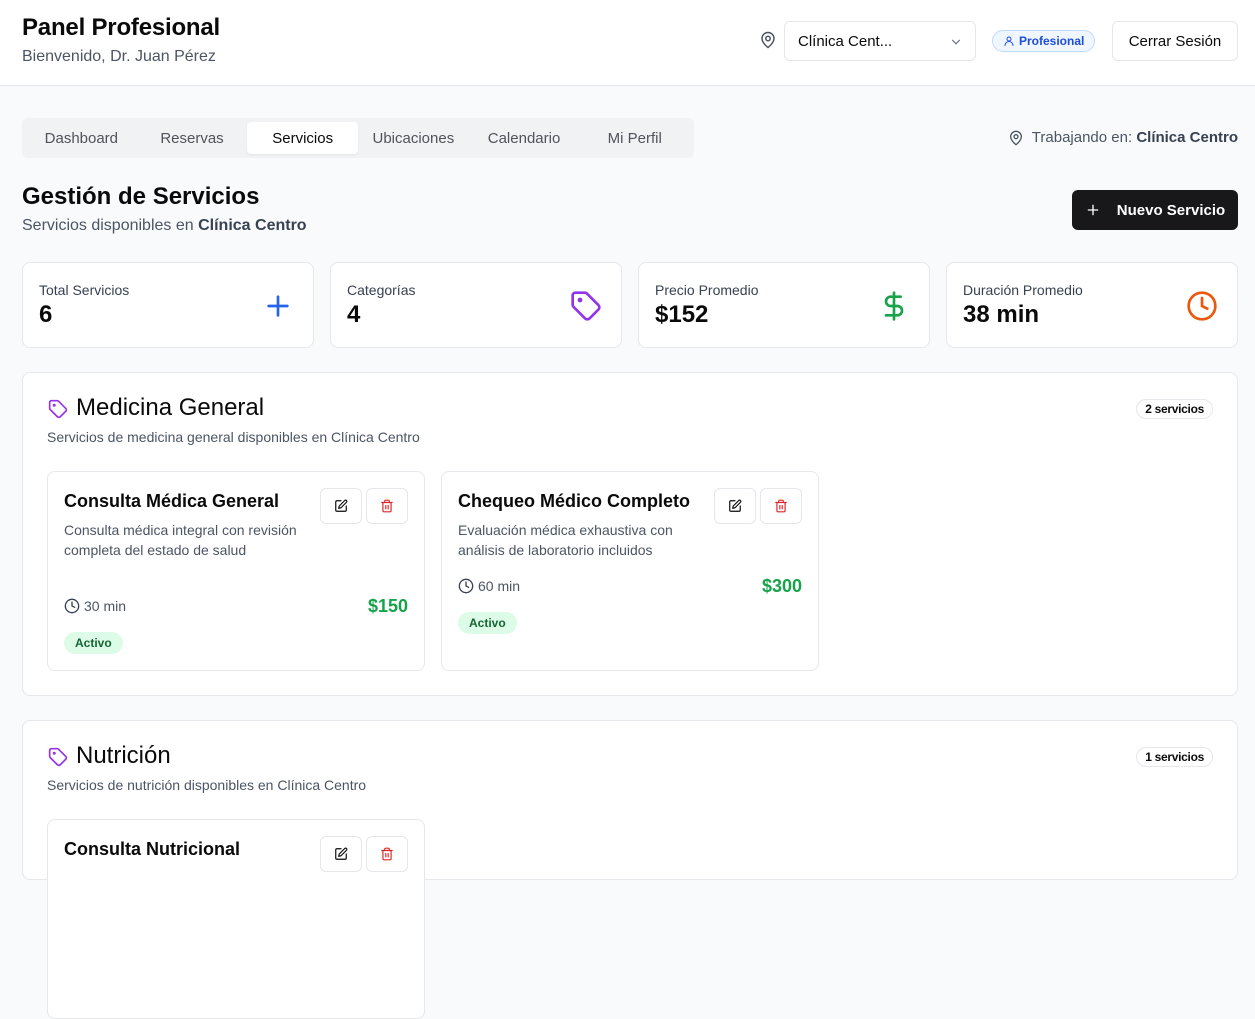 This screenshot has width=1255, height=1019. Describe the element at coordinates (574, 501) in the screenshot. I see `service-name: Chequeo Médico Completo` at that location.